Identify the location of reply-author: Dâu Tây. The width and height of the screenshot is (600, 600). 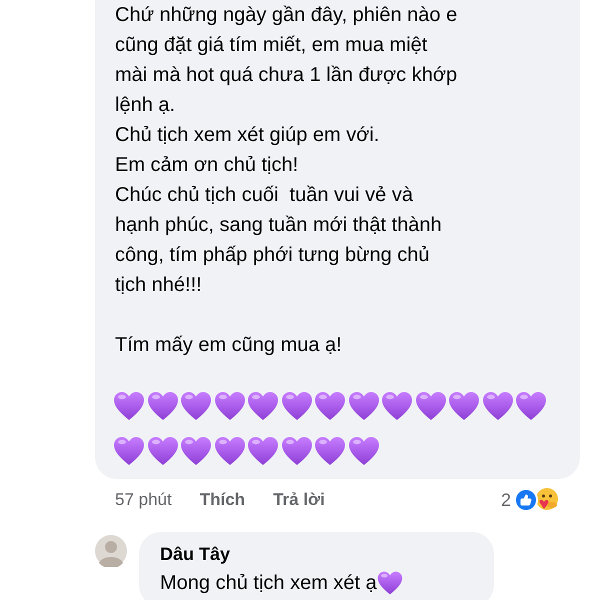
(195, 554).